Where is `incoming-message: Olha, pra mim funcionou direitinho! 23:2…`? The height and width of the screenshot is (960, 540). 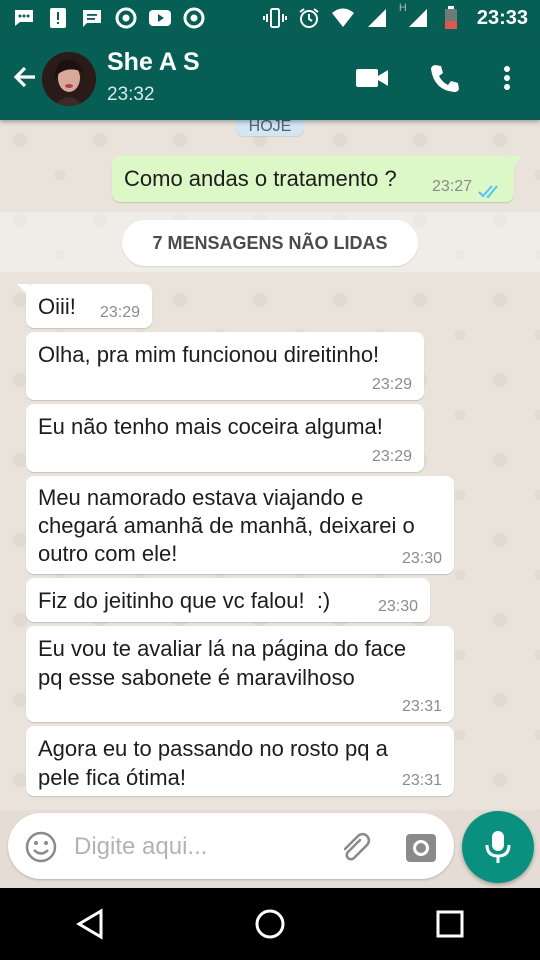 incoming-message: Olha, pra mim funcionou direitinho! 23:2… is located at coordinates (225, 366).